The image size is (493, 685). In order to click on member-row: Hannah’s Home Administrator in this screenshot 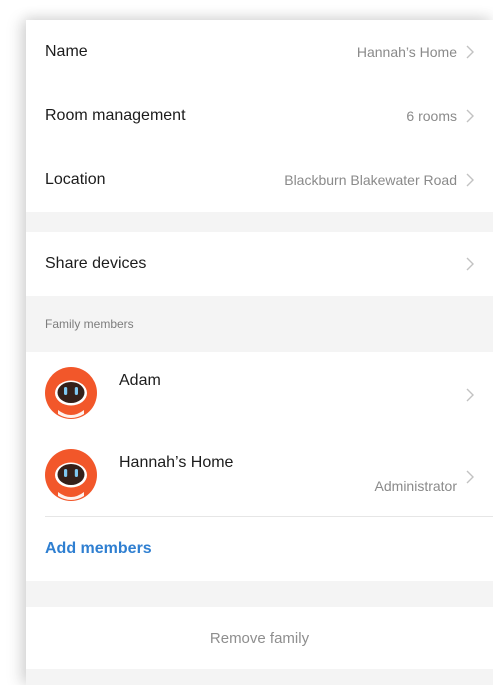, I will do `click(259, 475)`.